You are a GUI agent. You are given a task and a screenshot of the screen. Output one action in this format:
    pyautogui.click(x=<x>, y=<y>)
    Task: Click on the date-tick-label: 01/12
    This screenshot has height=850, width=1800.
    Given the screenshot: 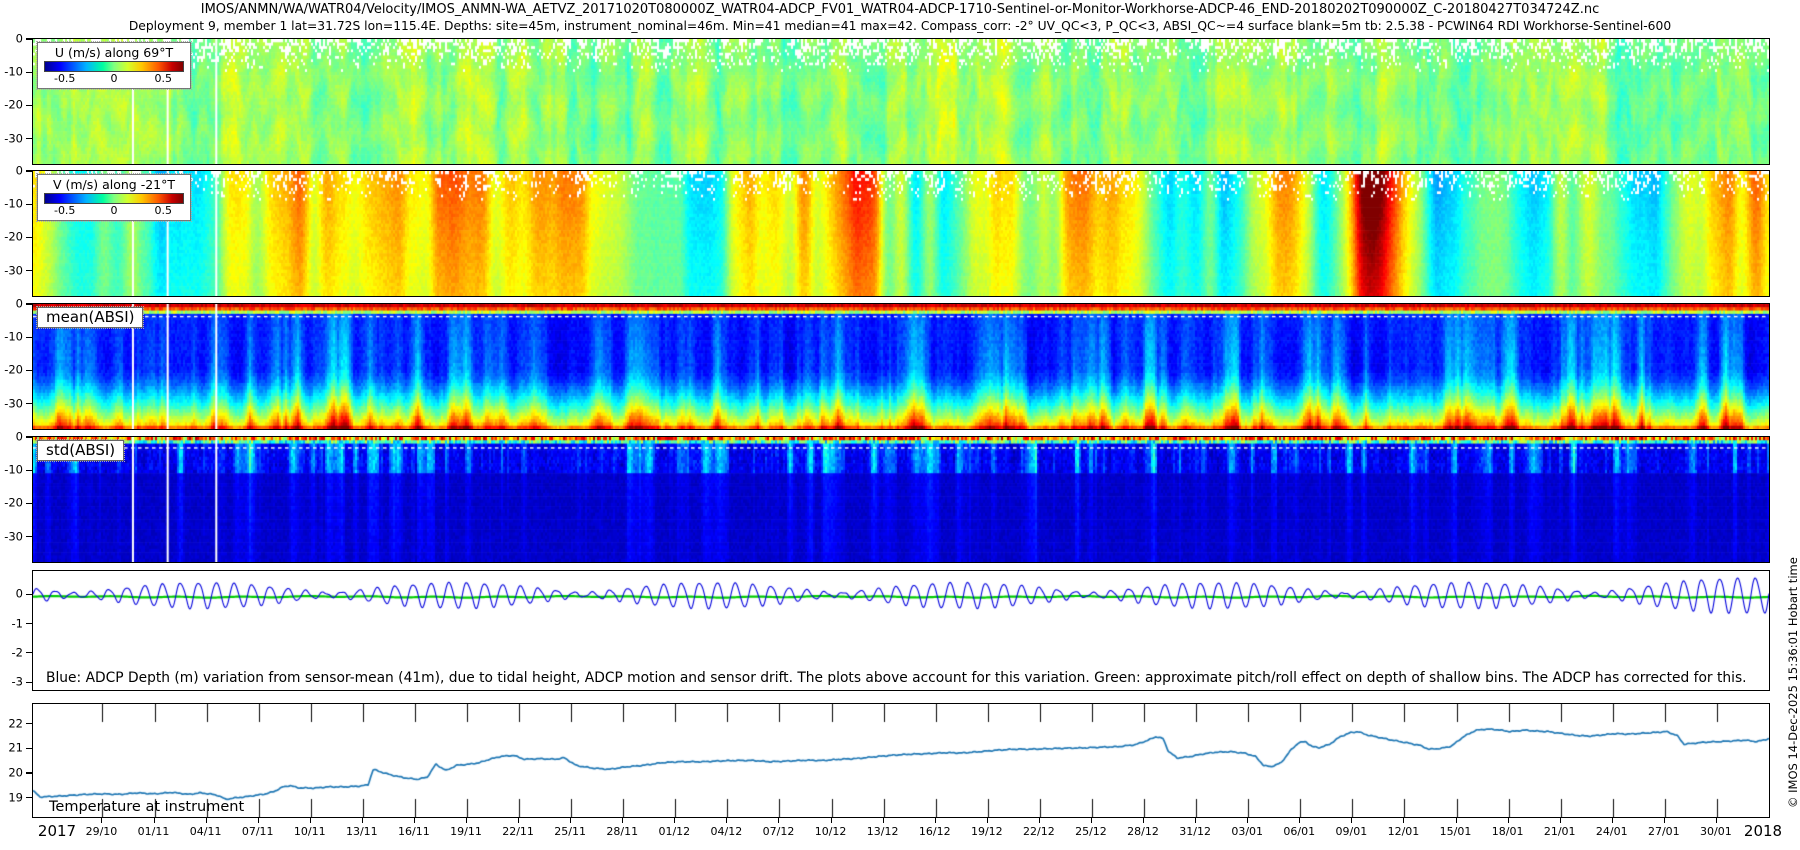 What is the action you would take?
    pyautogui.click(x=674, y=831)
    